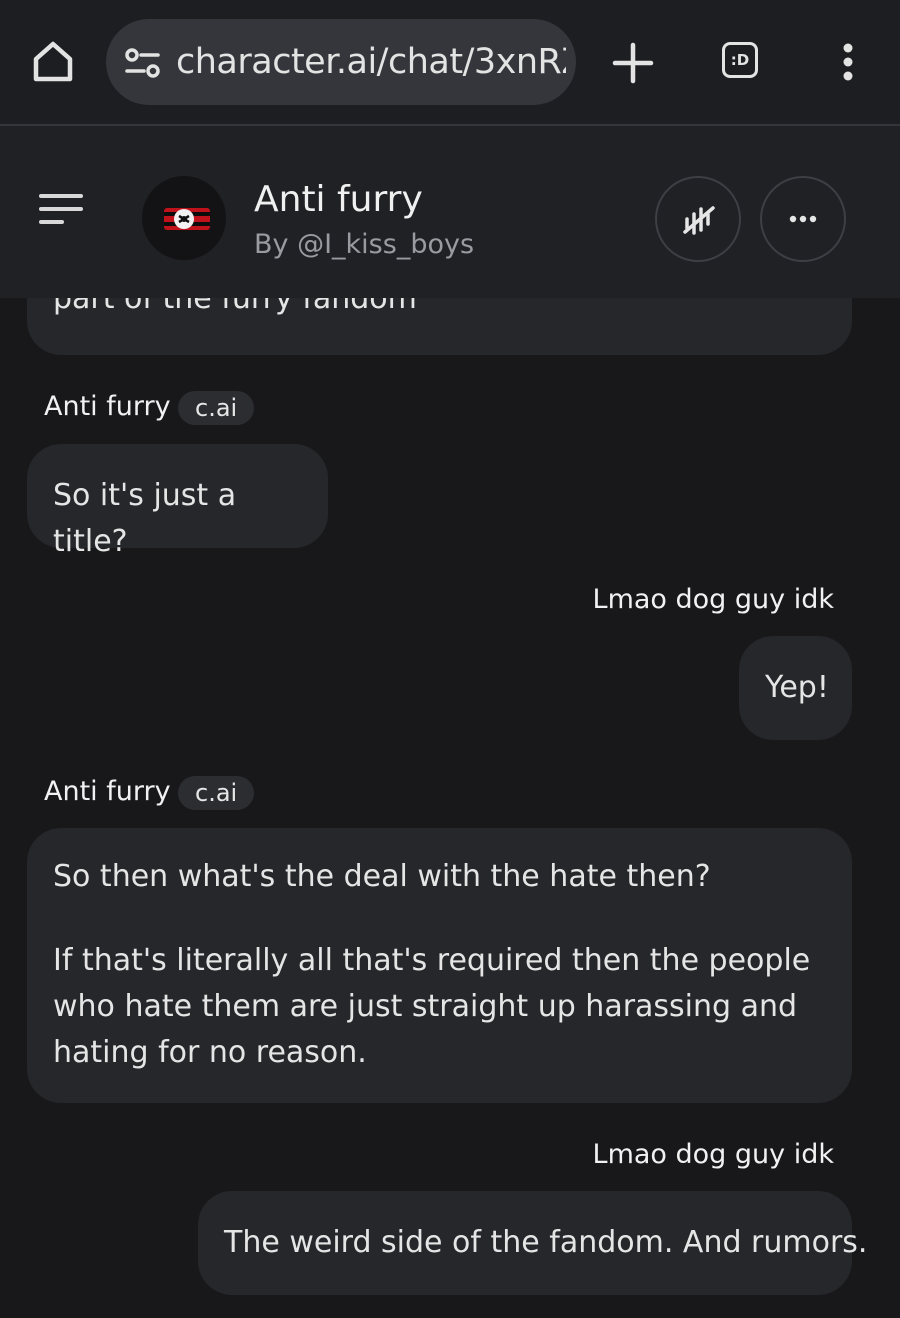  I want to click on site-settings-icon, so click(143, 63).